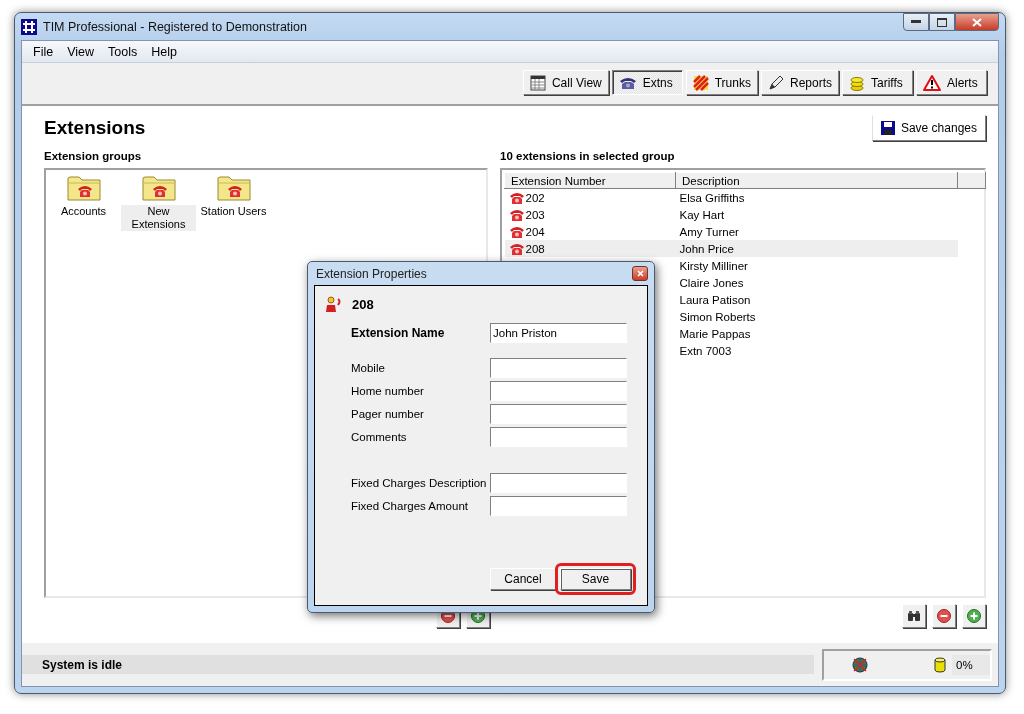 This screenshot has width=1024, height=714. Describe the element at coordinates (334, 304) in the screenshot. I see `person-phone-icon` at that location.